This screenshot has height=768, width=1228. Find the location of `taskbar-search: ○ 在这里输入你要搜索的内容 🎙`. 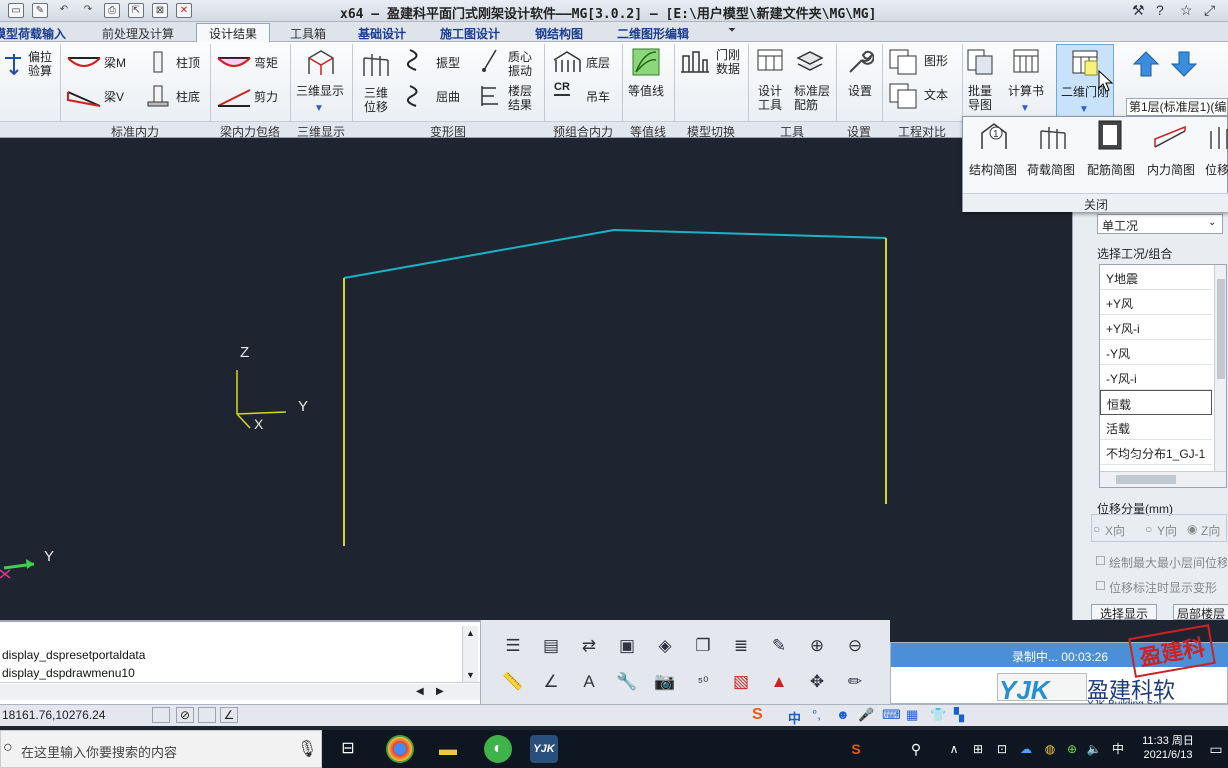

taskbar-search: ○ 在这里输入你要搜索的内容 🎙 is located at coordinates (161, 749).